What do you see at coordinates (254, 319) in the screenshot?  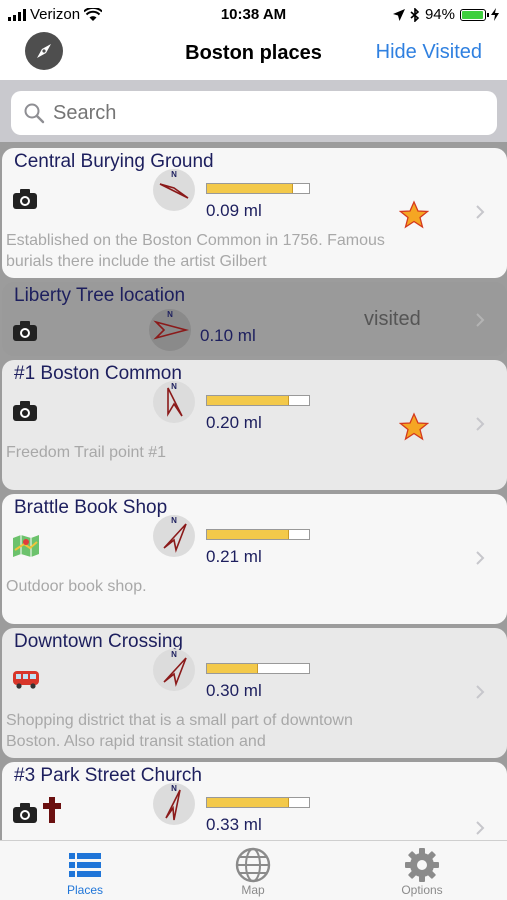 I see `list-item-visited: Liberty Tree location N 0.10 ml visited` at bounding box center [254, 319].